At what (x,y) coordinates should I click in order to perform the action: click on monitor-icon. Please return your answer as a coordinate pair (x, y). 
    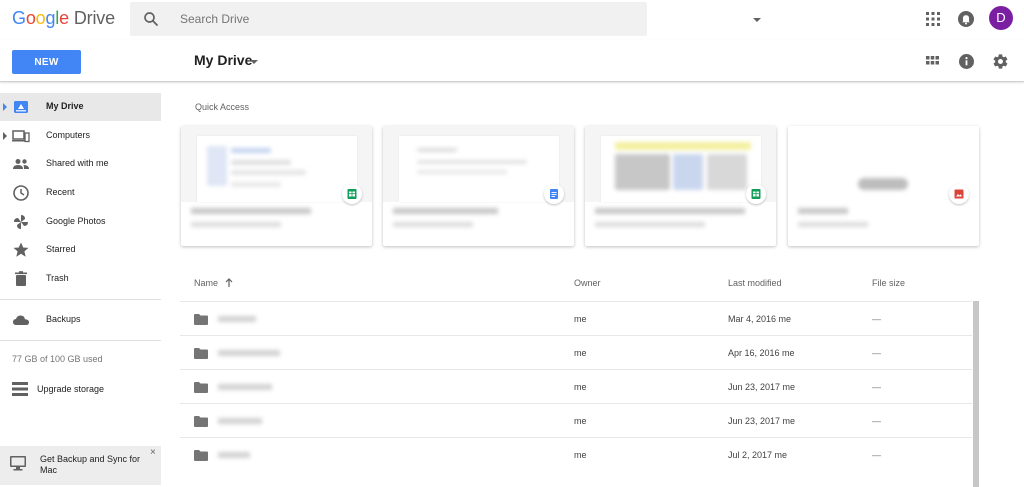
    Looking at the image, I should click on (18, 463).